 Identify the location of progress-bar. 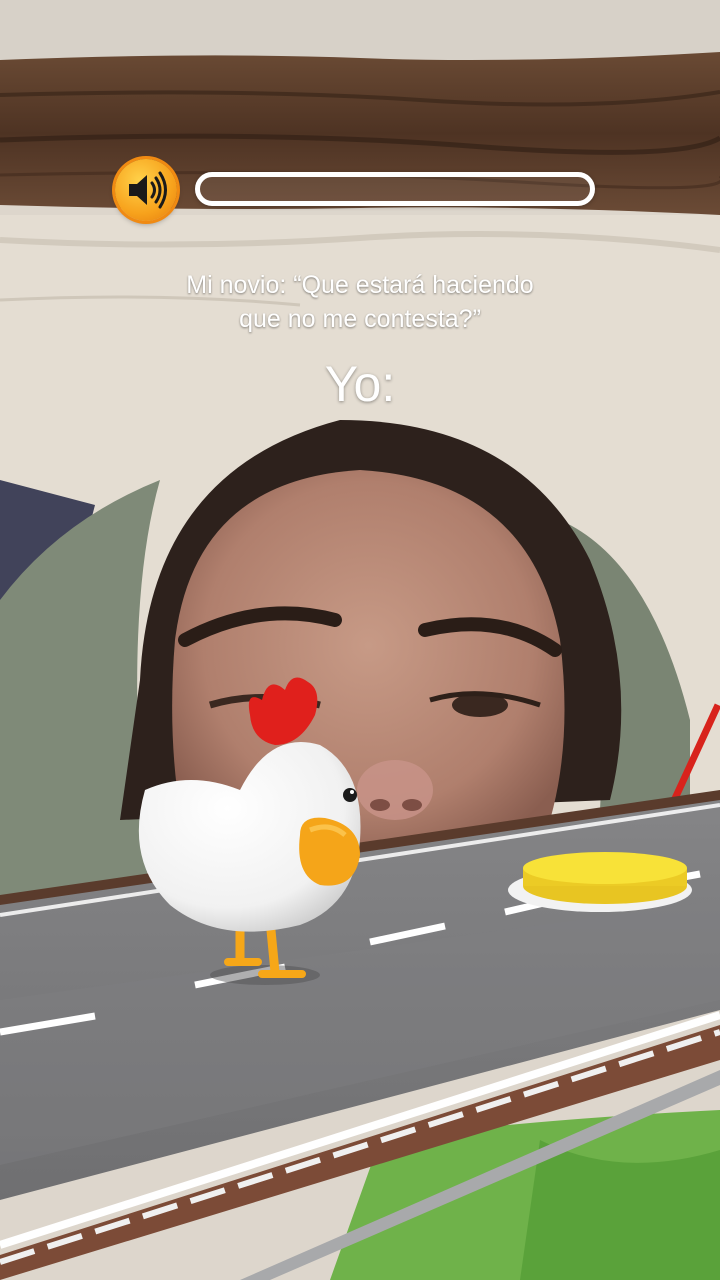
(395, 189).